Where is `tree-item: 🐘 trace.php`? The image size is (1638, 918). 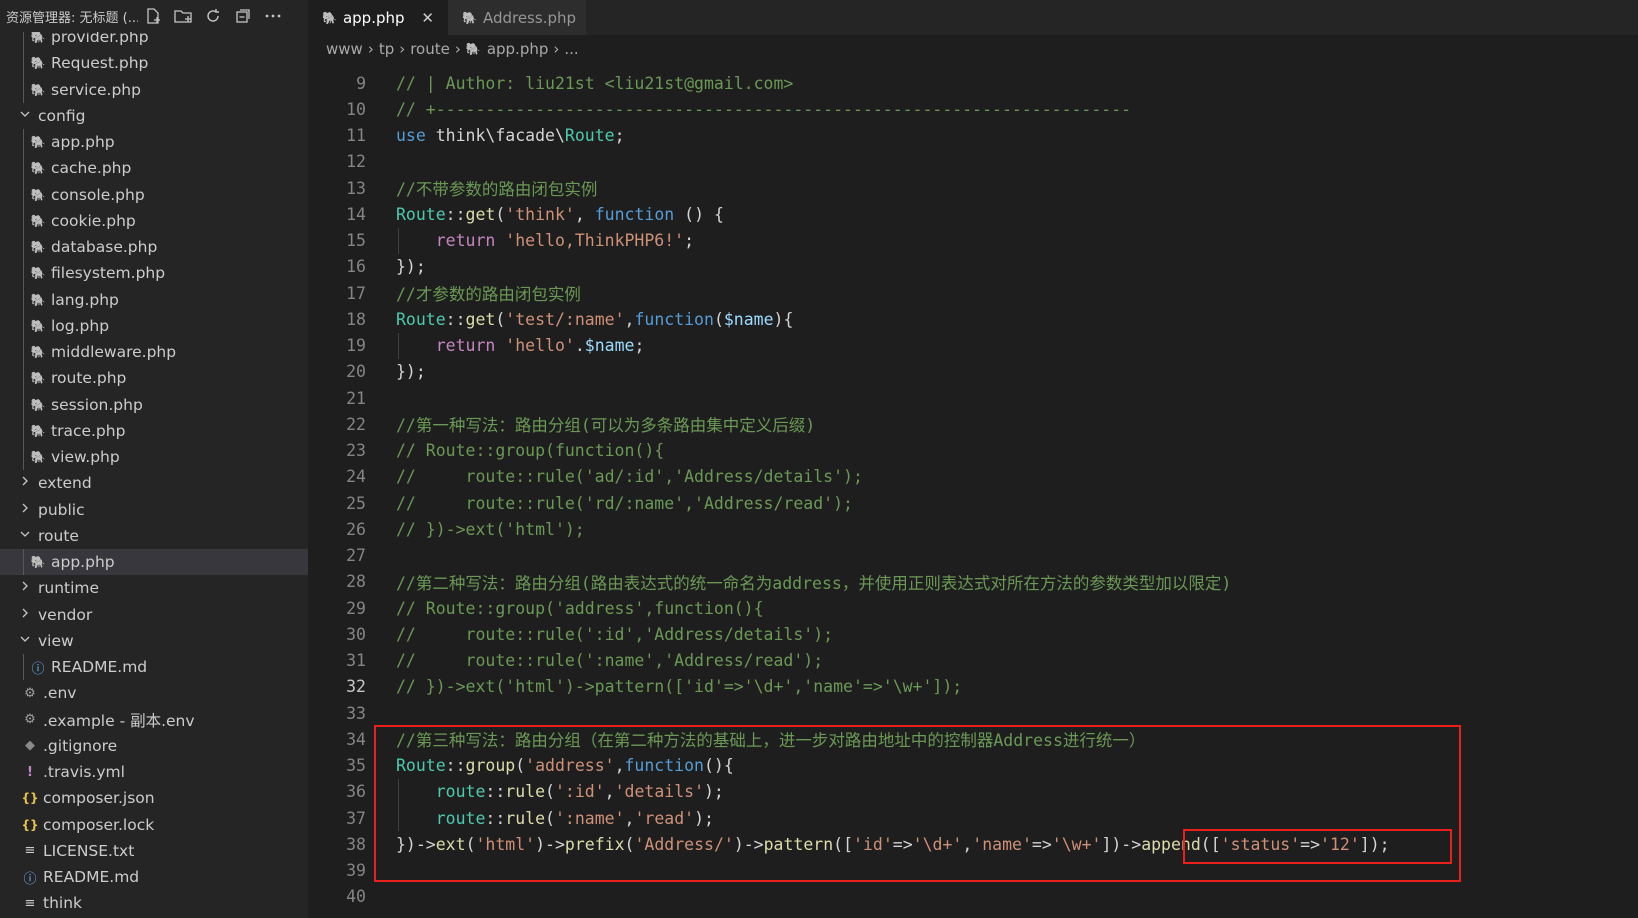 tree-item: 🐘 trace.php is located at coordinates (154, 430).